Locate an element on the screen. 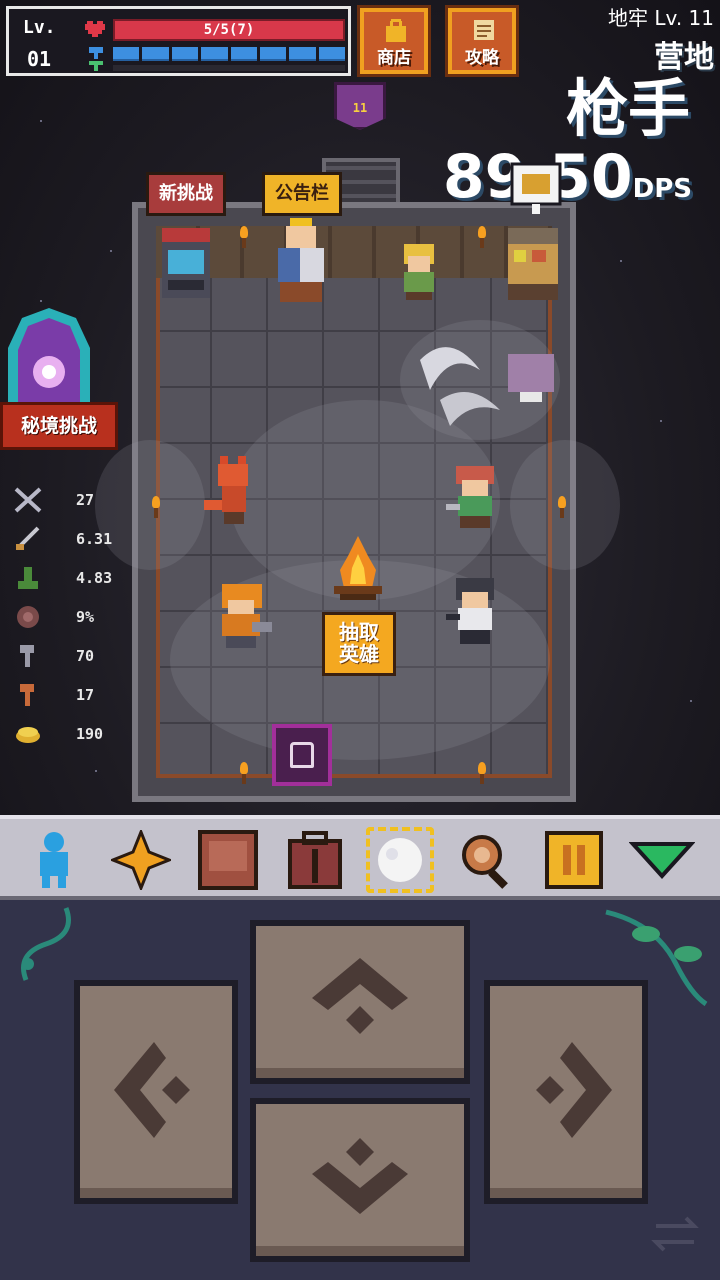 This screenshot has width=720, height=1280. hero-icon is located at coordinates (54, 860).